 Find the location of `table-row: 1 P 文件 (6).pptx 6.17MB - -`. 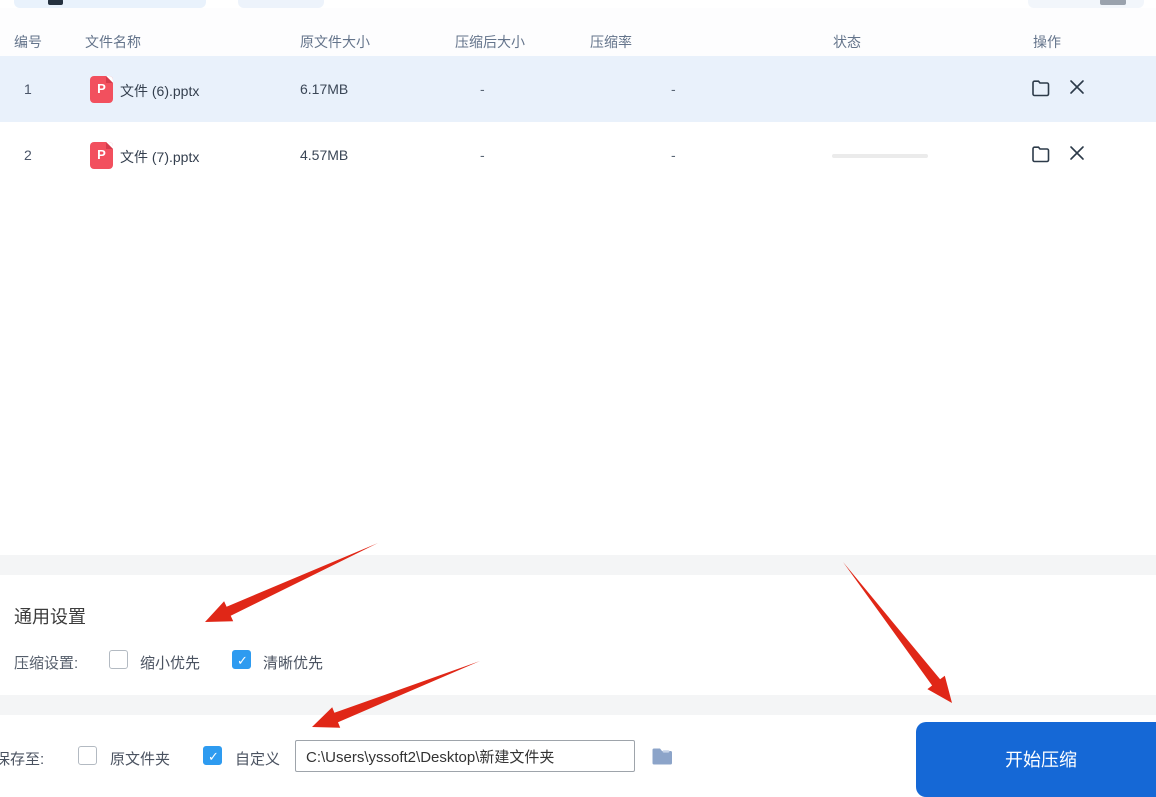

table-row: 1 P 文件 (6).pptx 6.17MB - - is located at coordinates (578, 89).